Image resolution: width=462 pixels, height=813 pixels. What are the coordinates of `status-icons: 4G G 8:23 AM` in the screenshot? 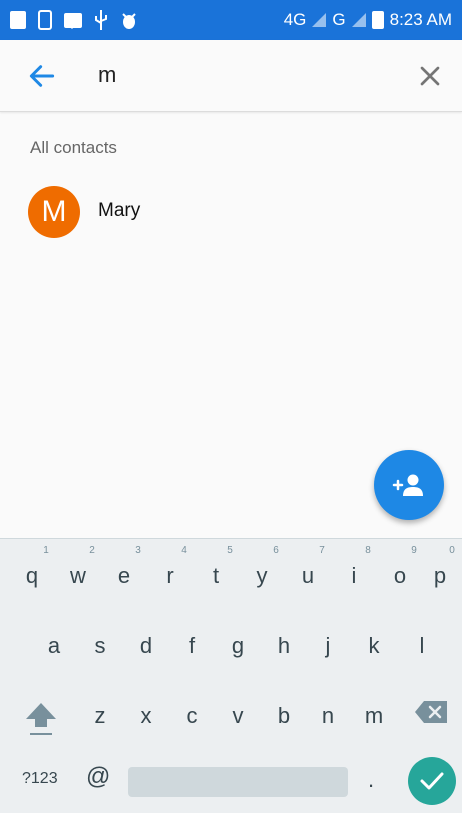 It's located at (368, 20).